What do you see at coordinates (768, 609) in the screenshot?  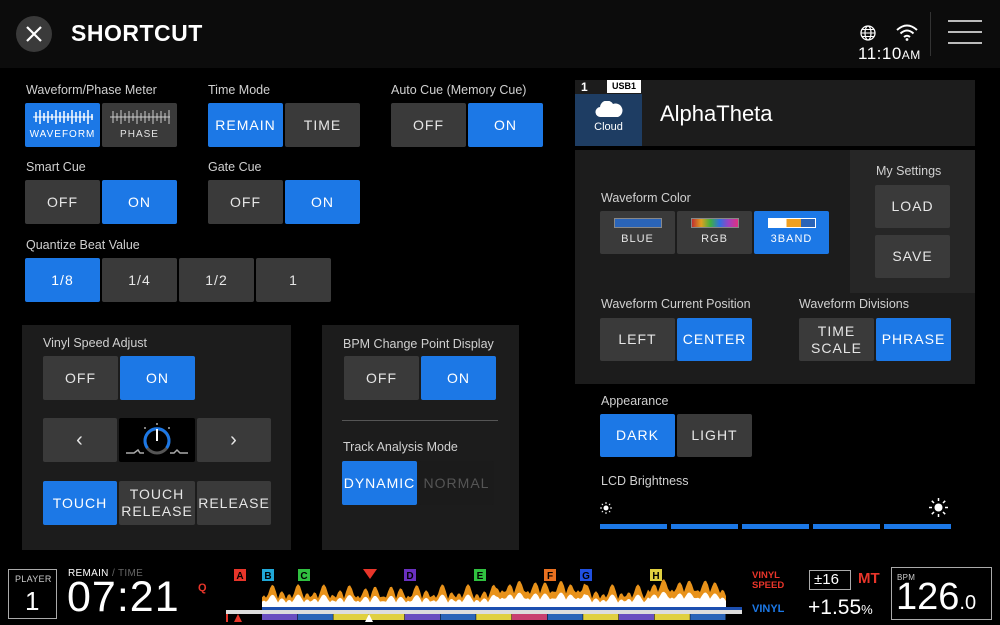 I see `vinyl-indicator: VINYL` at bounding box center [768, 609].